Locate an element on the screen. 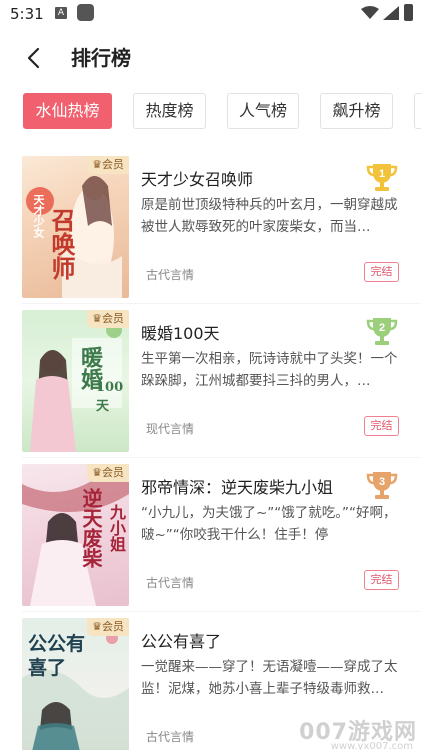 Image resolution: width=421 pixels, height=750 pixels. cover-title: 公公有喜了 is located at coordinates (57, 656).